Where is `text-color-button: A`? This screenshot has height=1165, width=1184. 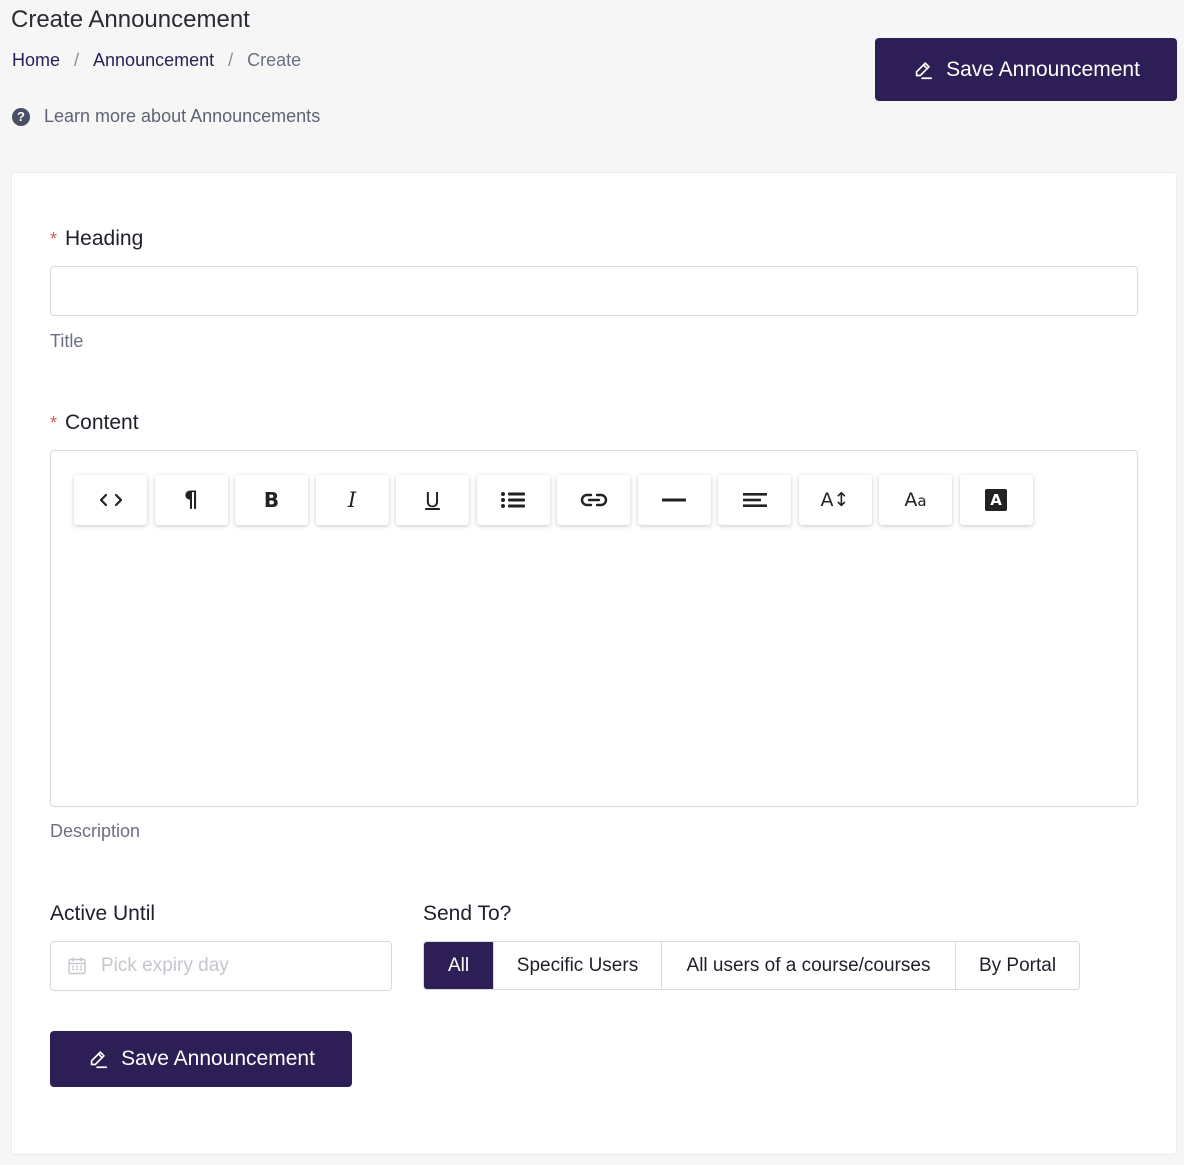
text-color-button: A is located at coordinates (996, 500).